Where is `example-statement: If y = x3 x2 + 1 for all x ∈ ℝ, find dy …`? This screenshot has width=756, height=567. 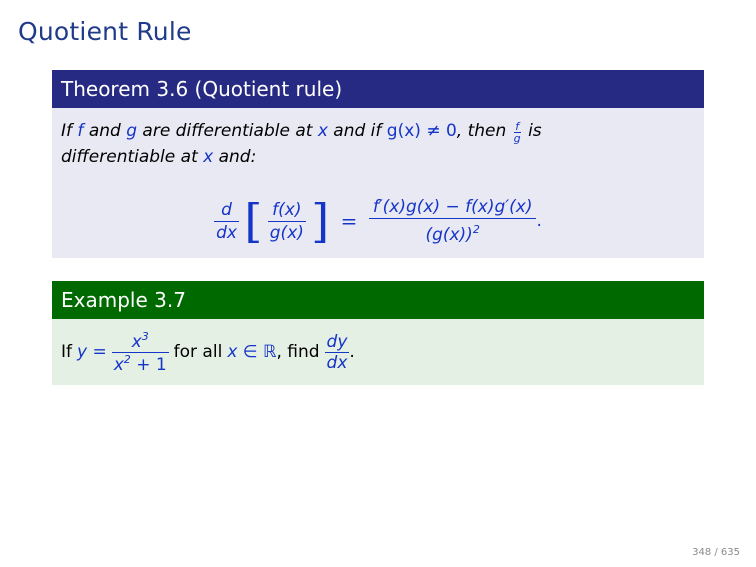
example-statement: If y = x3 x2 + 1 for all x ∈ ℝ, find dy … is located at coordinates (378, 352).